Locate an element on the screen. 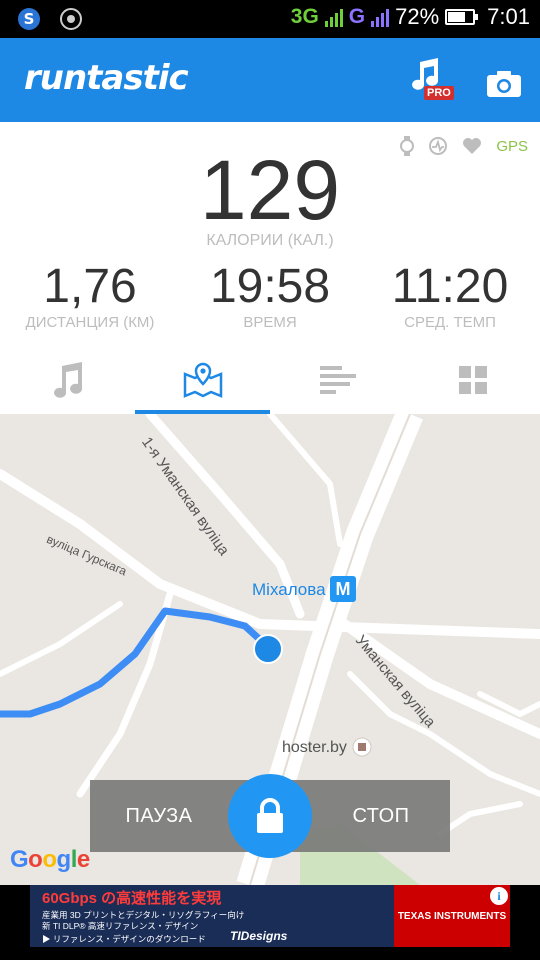 This screenshot has width=540, height=960. tab-music is located at coordinates (67, 380).